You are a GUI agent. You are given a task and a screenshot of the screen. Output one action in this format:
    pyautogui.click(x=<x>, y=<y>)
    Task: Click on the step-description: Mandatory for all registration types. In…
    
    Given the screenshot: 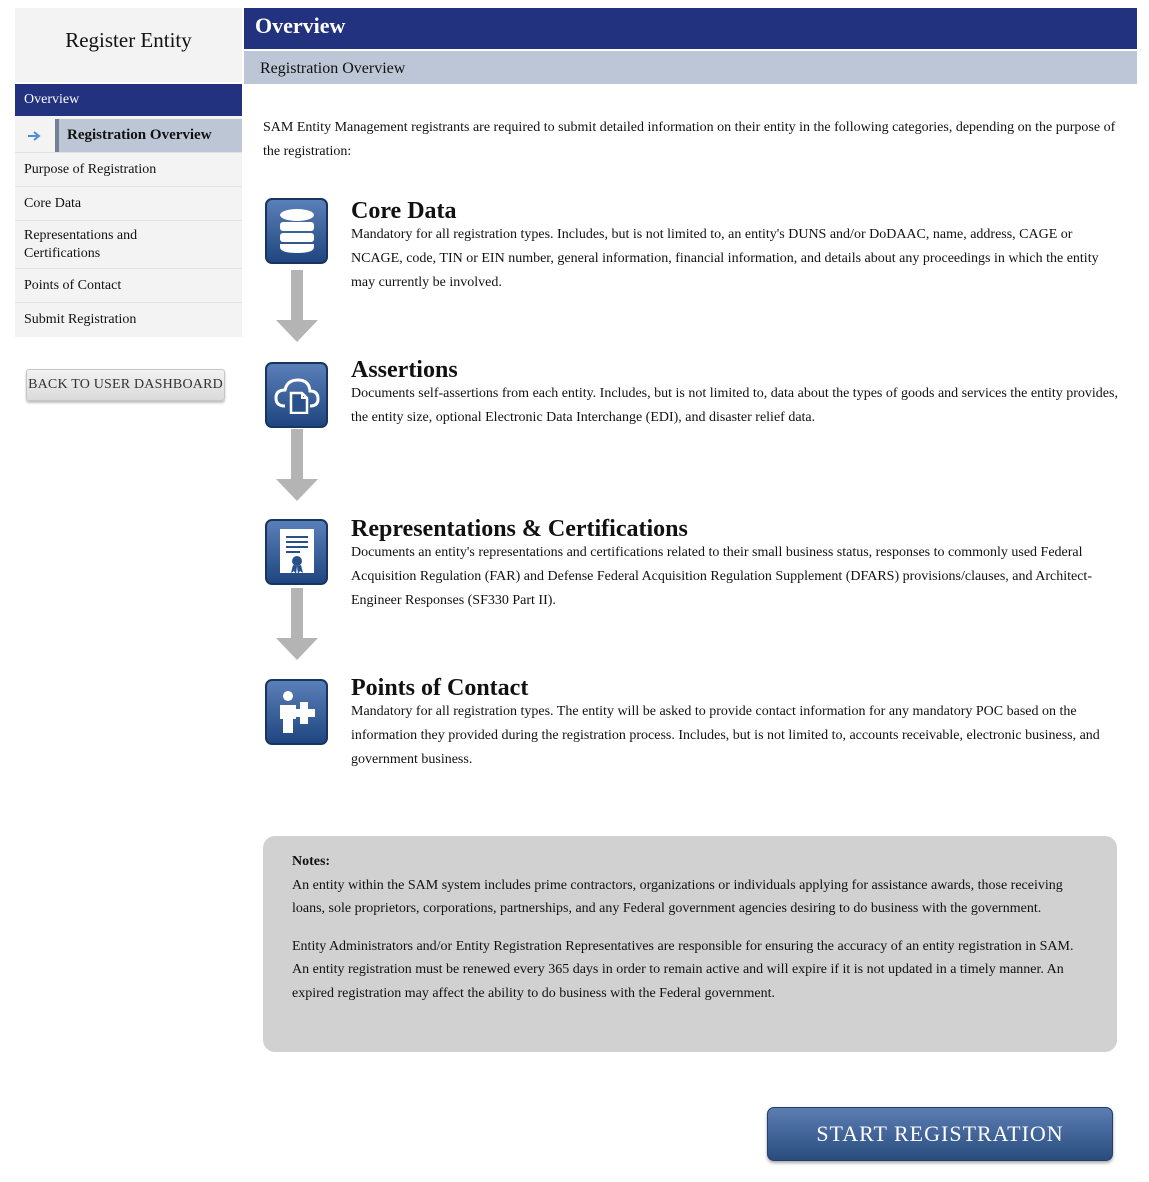 What is the action you would take?
    pyautogui.click(x=725, y=258)
    